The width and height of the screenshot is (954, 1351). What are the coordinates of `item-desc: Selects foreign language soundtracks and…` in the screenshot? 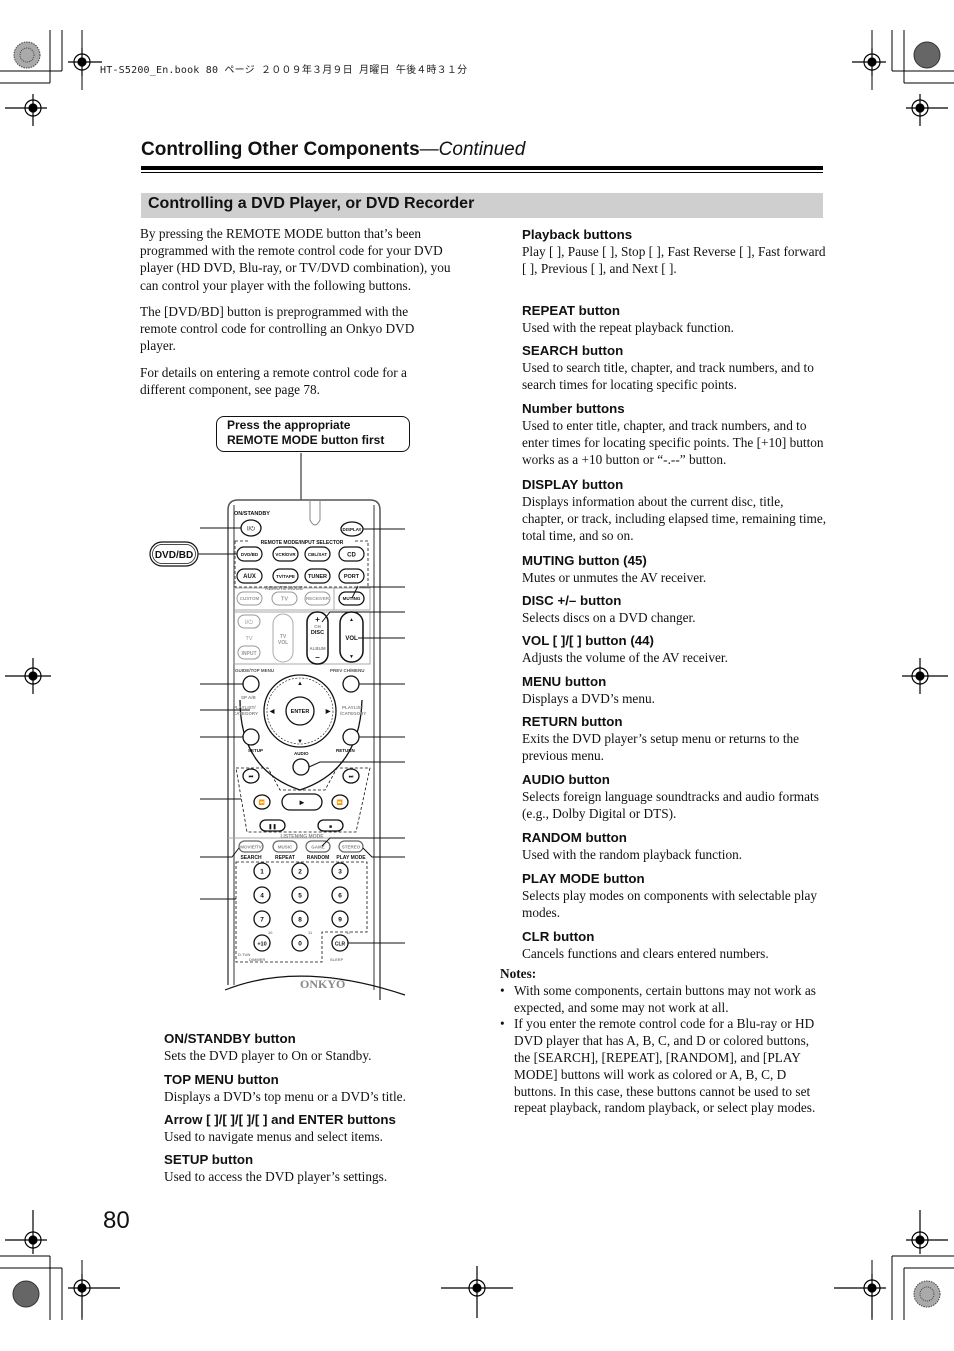 It's located at (670, 805).